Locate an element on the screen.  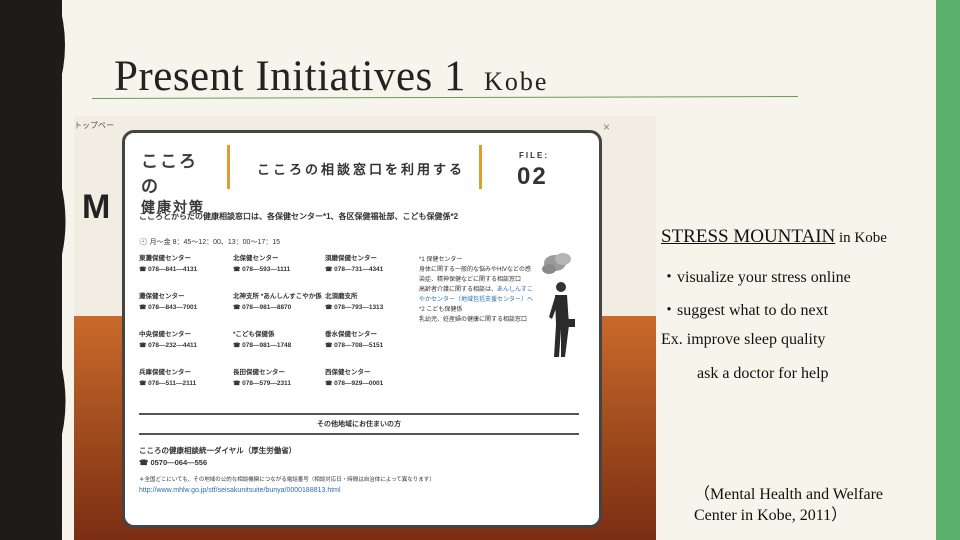
slide-title: Present Initiatives 1 Kobe is located at coordinates (331, 76).